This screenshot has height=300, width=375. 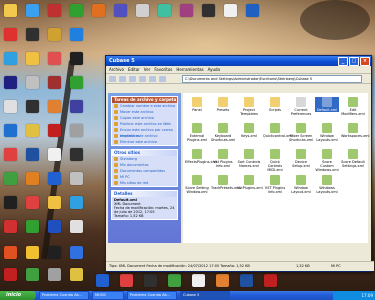 What do you see at coordinates (249, 158) in the screenshot?
I see `file-item: Sort Controls Names.xml` at bounding box center [249, 158].